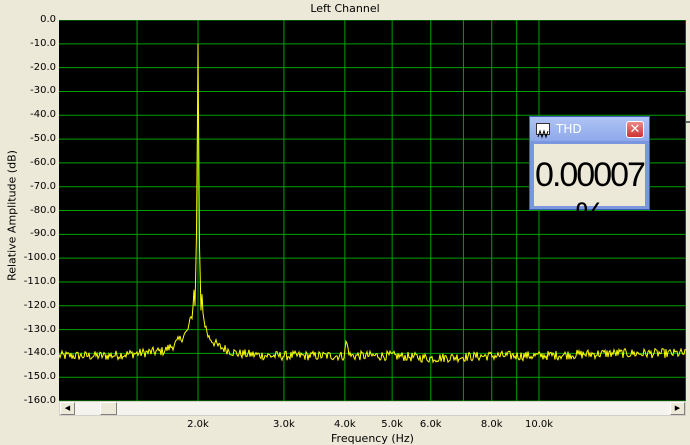 This screenshot has height=445, width=690. Describe the element at coordinates (43, 162) in the screenshot. I see `y-tick-label: -60.0` at that location.